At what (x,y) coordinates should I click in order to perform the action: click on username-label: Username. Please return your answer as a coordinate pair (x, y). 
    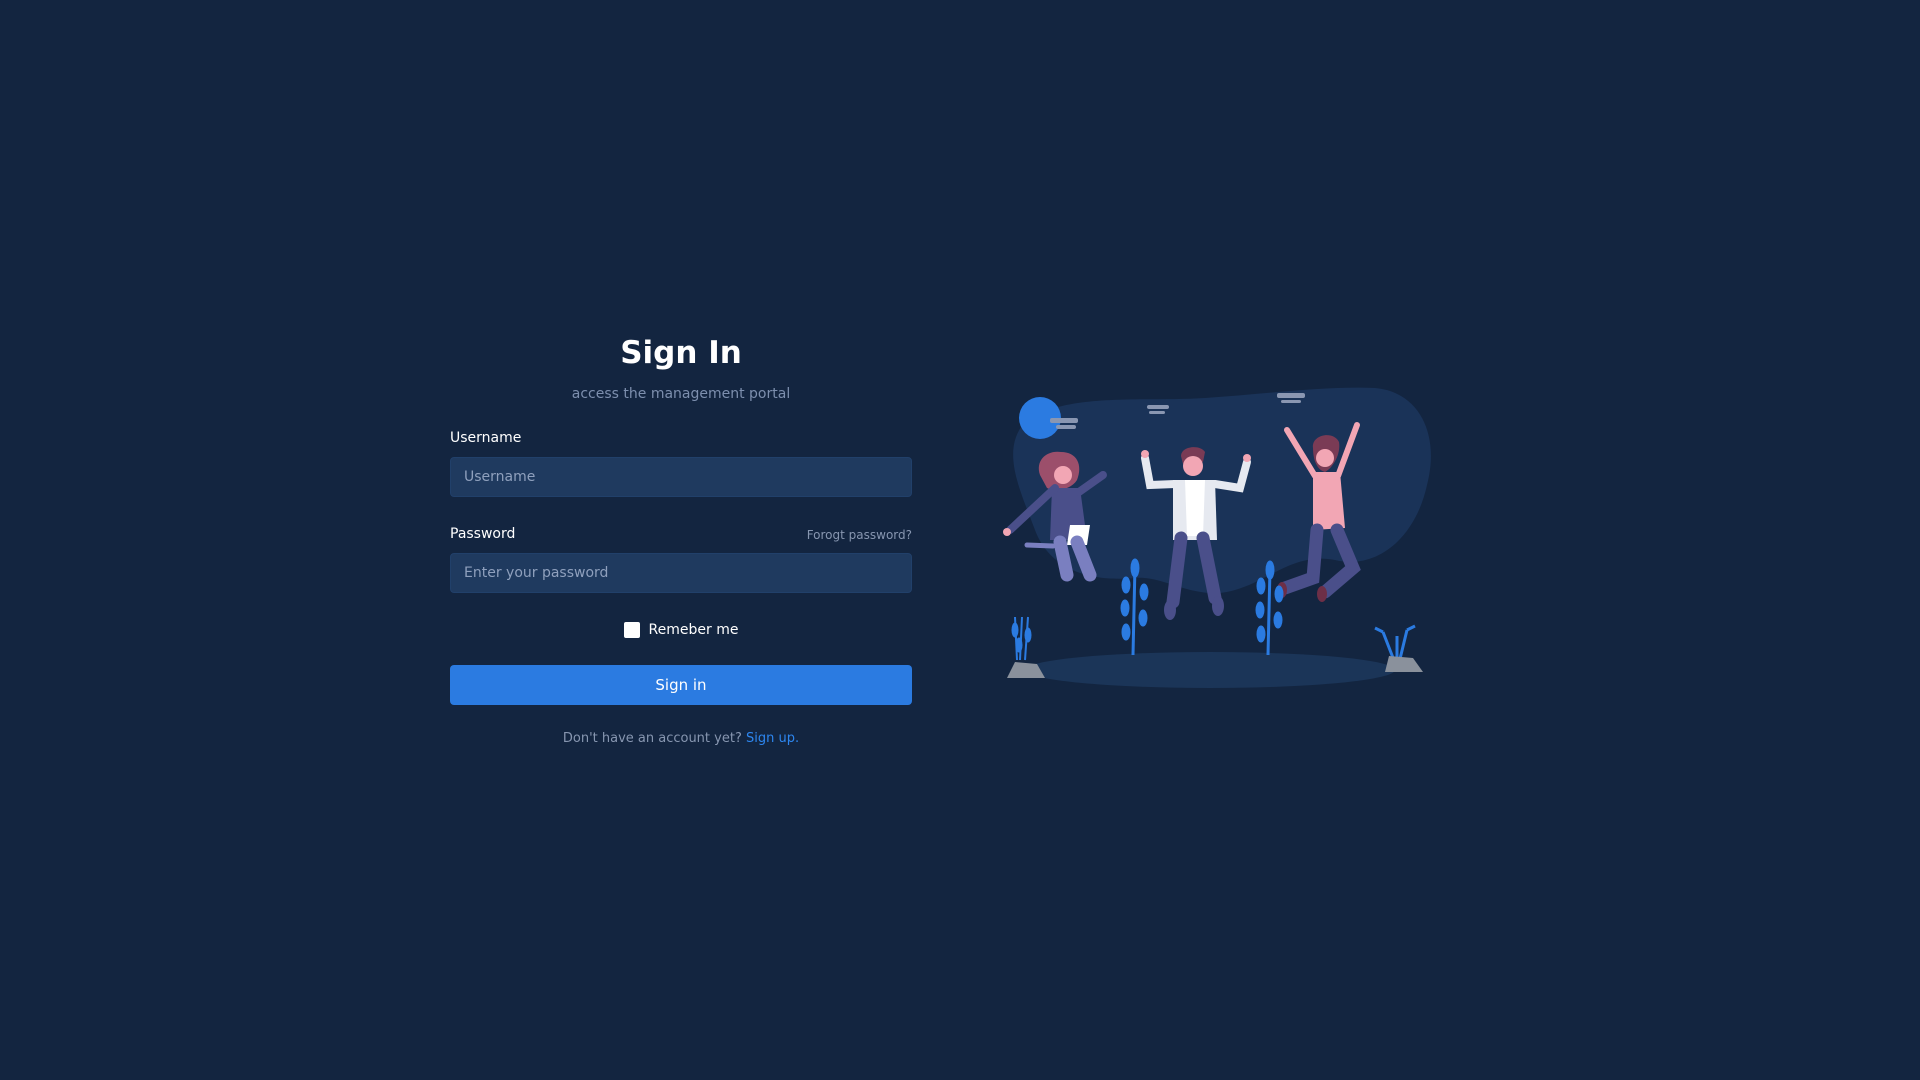
    Looking at the image, I should click on (486, 438).